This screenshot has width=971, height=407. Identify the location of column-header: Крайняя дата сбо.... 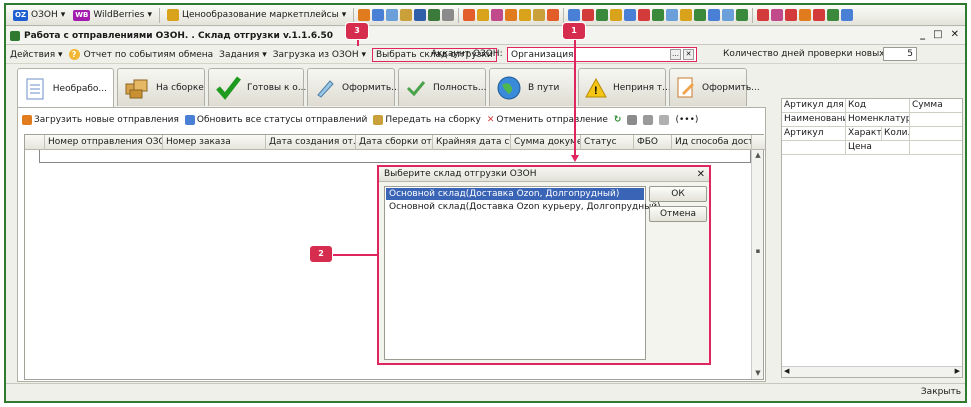
(472, 142).